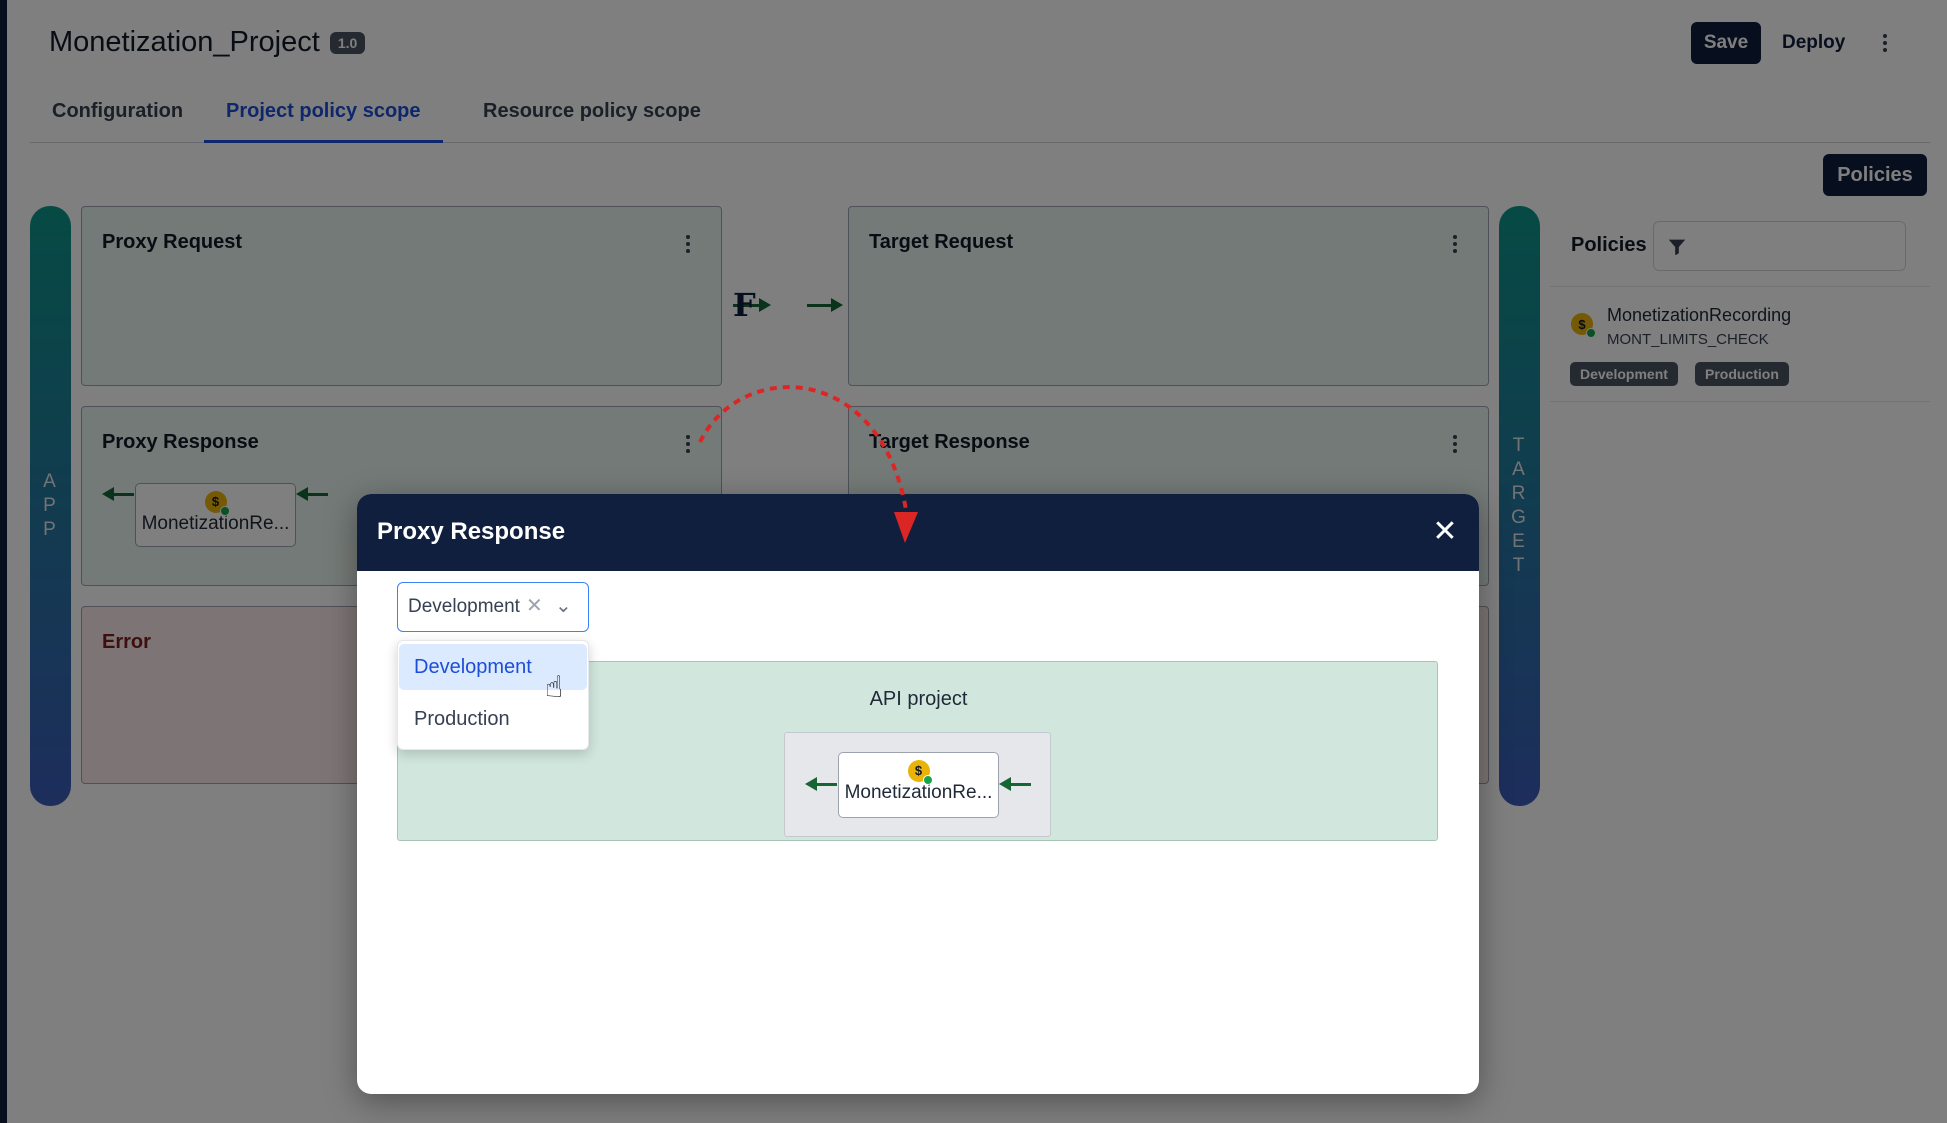 This screenshot has width=1947, height=1123. Describe the element at coordinates (920, 772) in the screenshot. I see `monetization-icon: $` at that location.